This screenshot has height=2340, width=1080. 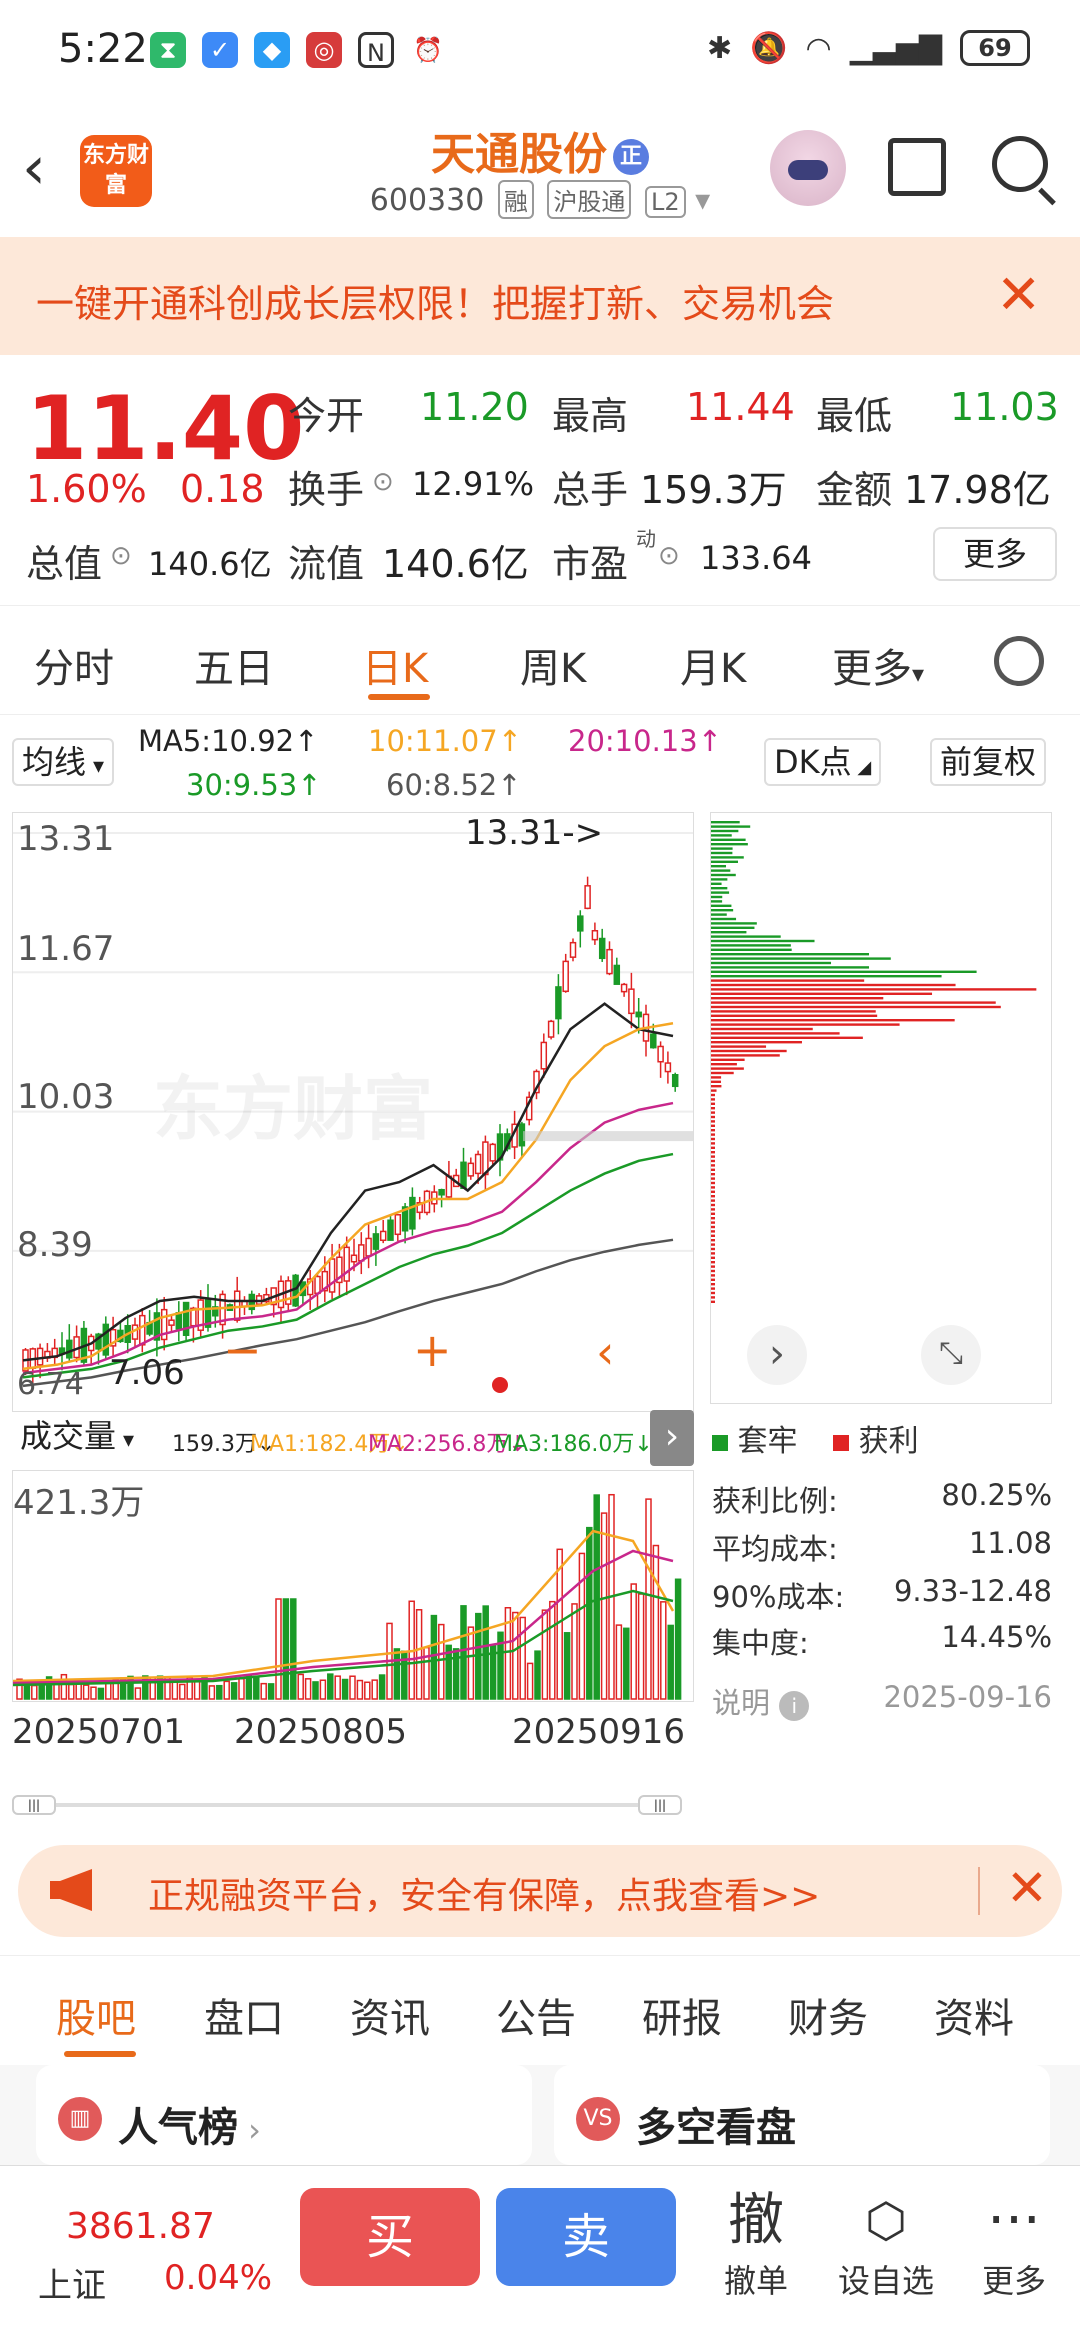 I want to click on tab-weekly-k: 周K, so click(x=553, y=665).